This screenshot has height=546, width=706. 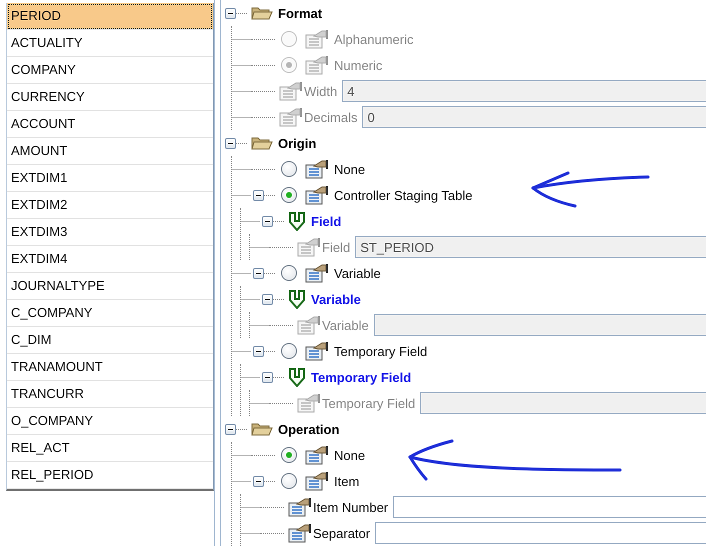 What do you see at coordinates (350, 507) in the screenshot?
I see `field-label: Item Number` at bounding box center [350, 507].